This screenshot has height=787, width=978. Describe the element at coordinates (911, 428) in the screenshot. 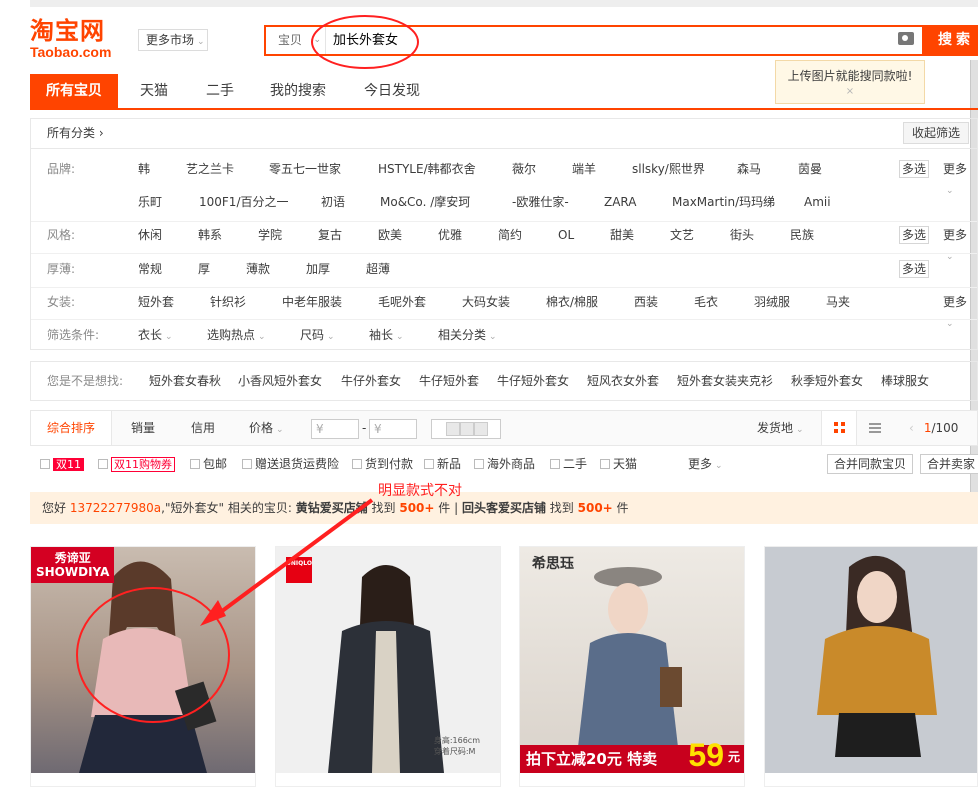

I see `prev-page-icon: ‹` at that location.